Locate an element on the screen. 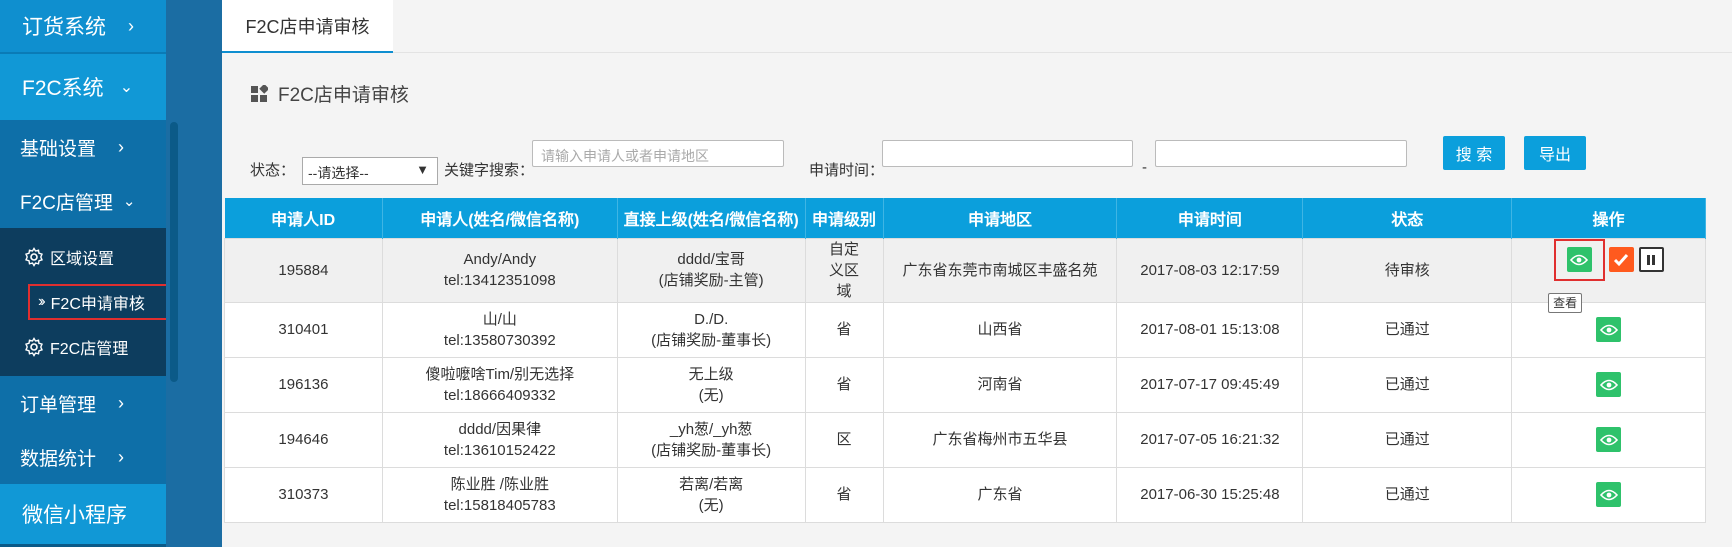 The width and height of the screenshot is (1732, 547). sidebar-item-basic-settings: 基础设置 › is located at coordinates (83, 147).